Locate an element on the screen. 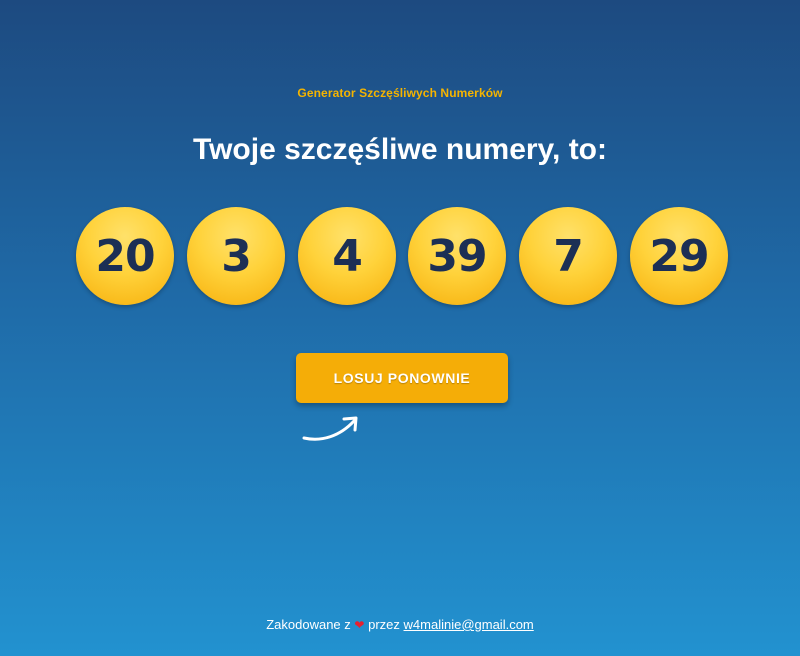  lucky-numbers: 20 3 4 39 7 29 is located at coordinates (406, 257).